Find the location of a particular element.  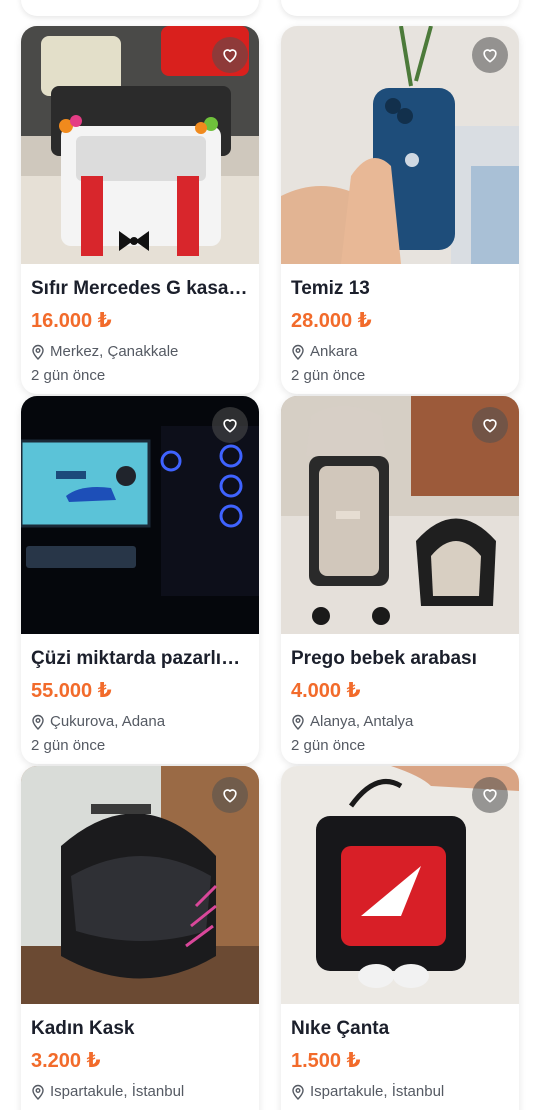

previous-card-right is located at coordinates (400, 8).